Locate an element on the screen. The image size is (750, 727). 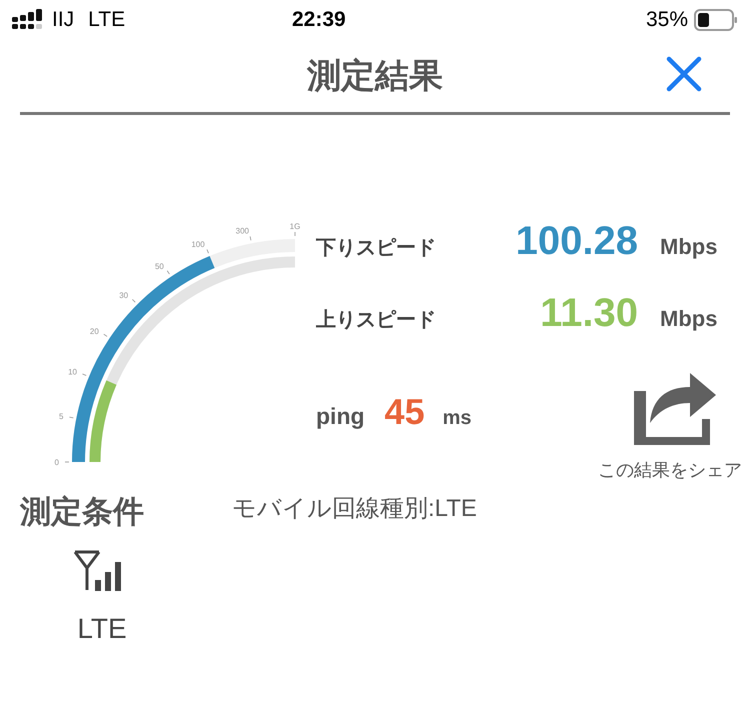
tick-label: 300 is located at coordinates (242, 231).